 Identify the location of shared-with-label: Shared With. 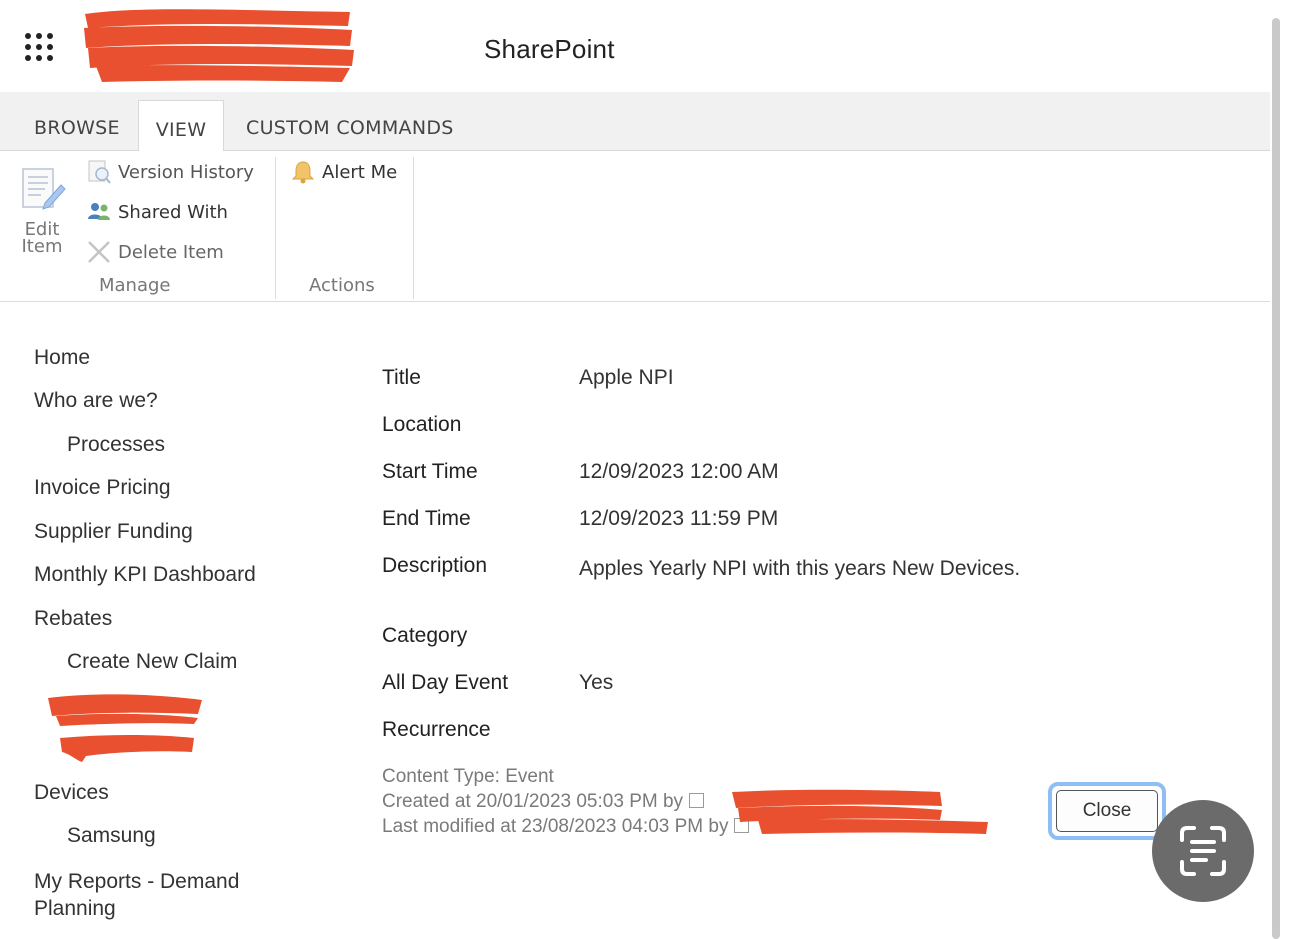
(173, 212).